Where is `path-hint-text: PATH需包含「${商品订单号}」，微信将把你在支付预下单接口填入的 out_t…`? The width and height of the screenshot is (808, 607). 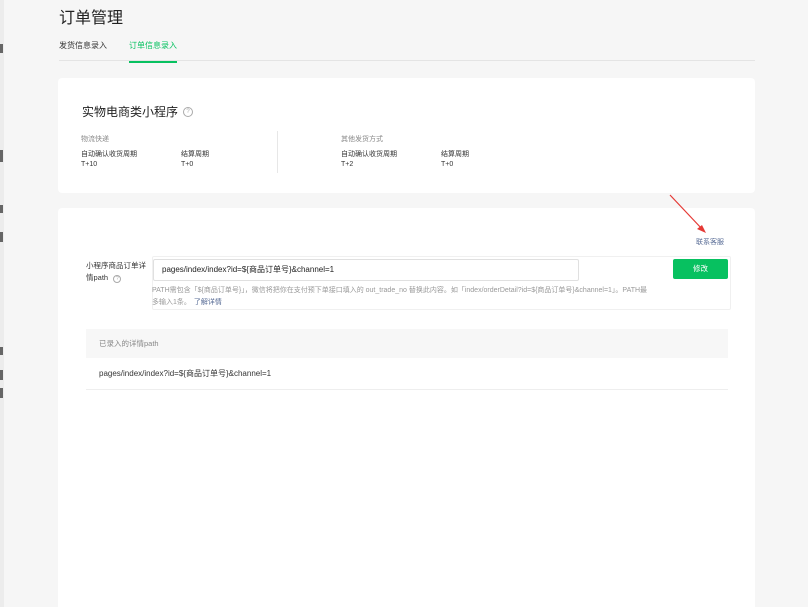 path-hint-text: PATH需包含「${商品订单号}」，微信将把你在支付预下单接口填入的 out_t… is located at coordinates (400, 296).